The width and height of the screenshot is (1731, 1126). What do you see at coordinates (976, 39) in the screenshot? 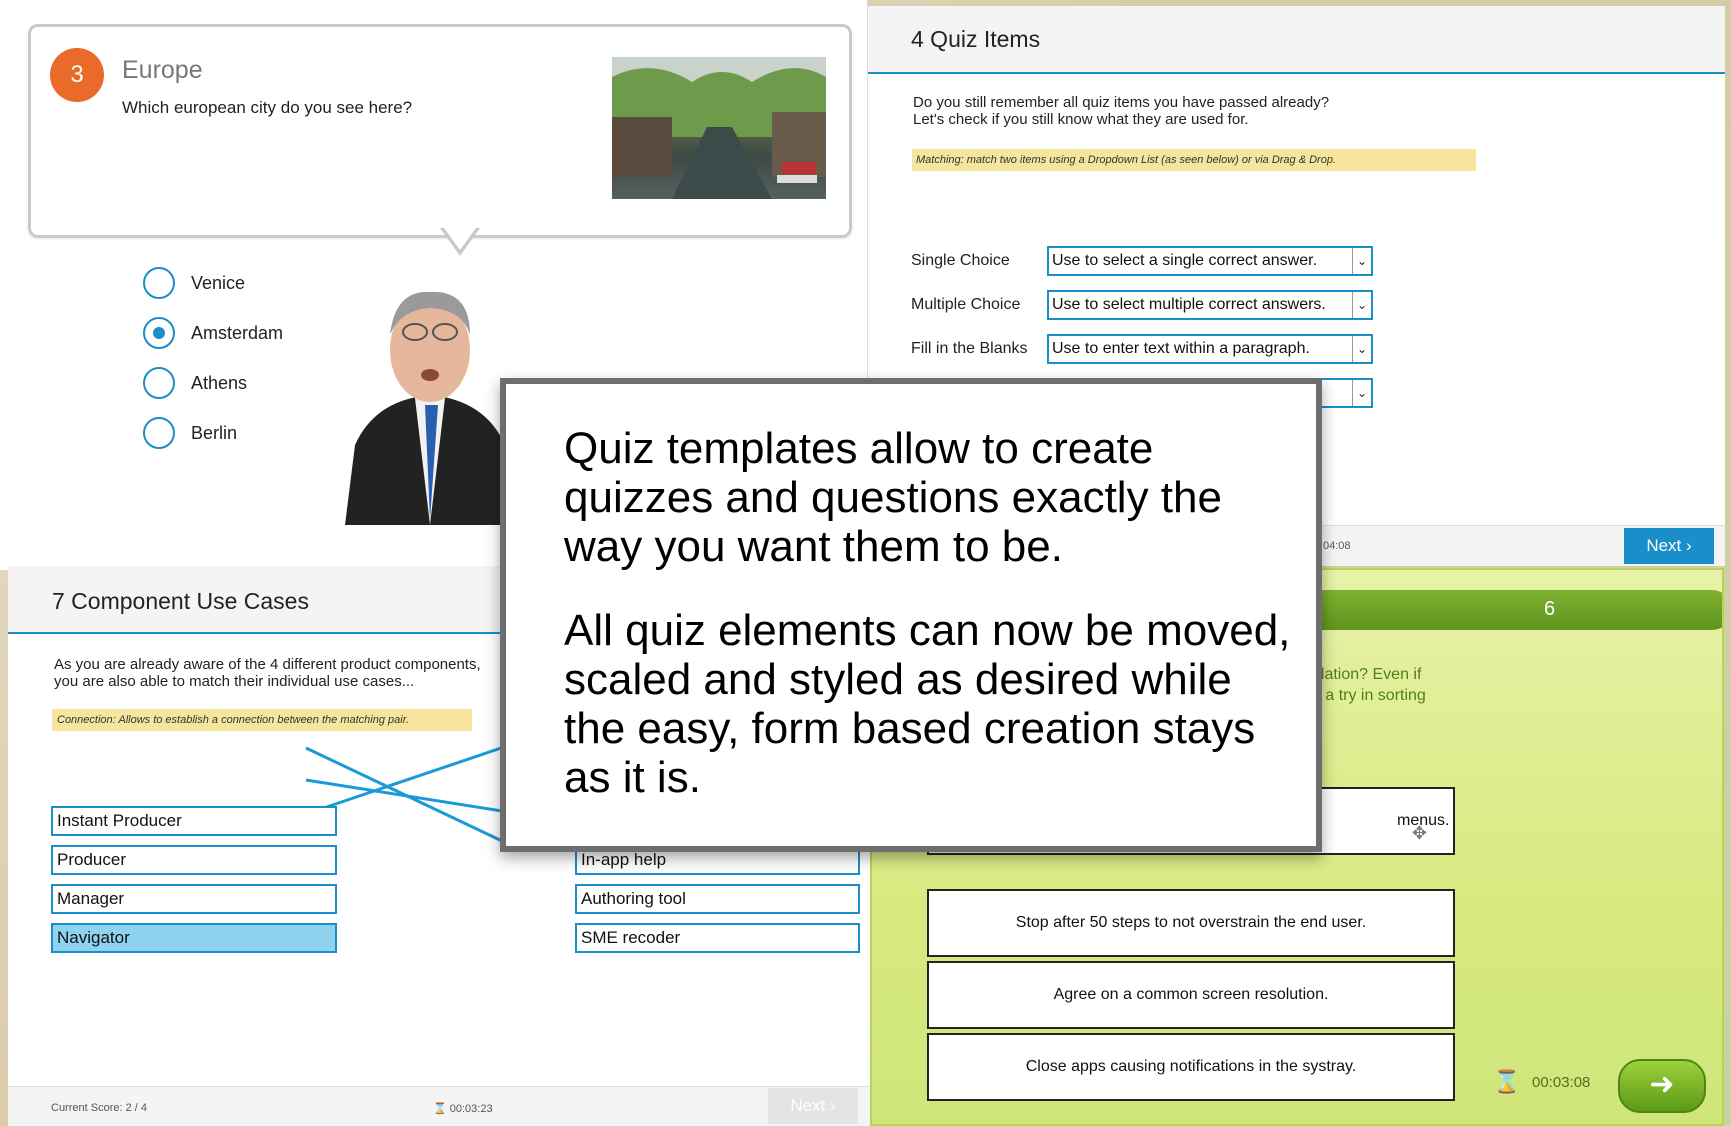
I see `slide-title: 4 Quiz Items` at bounding box center [976, 39].